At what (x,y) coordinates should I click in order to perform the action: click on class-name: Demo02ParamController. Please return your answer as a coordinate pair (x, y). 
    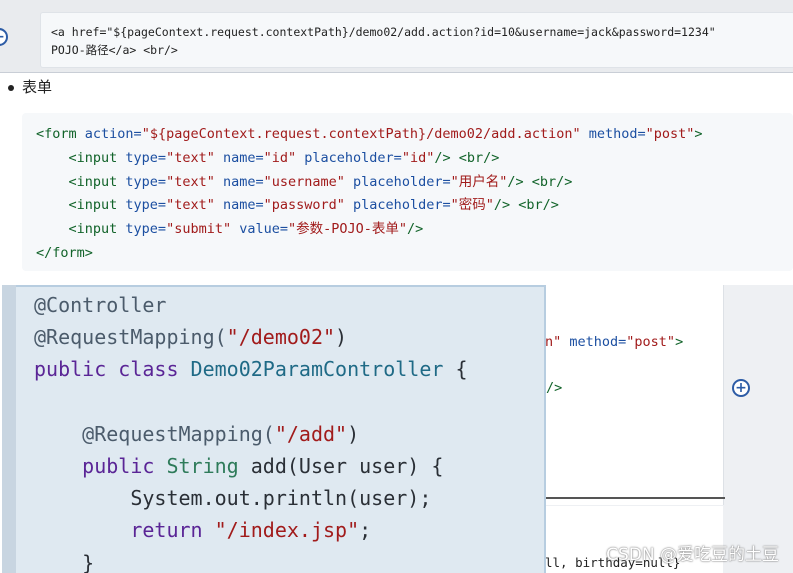
    Looking at the image, I should click on (317, 369).